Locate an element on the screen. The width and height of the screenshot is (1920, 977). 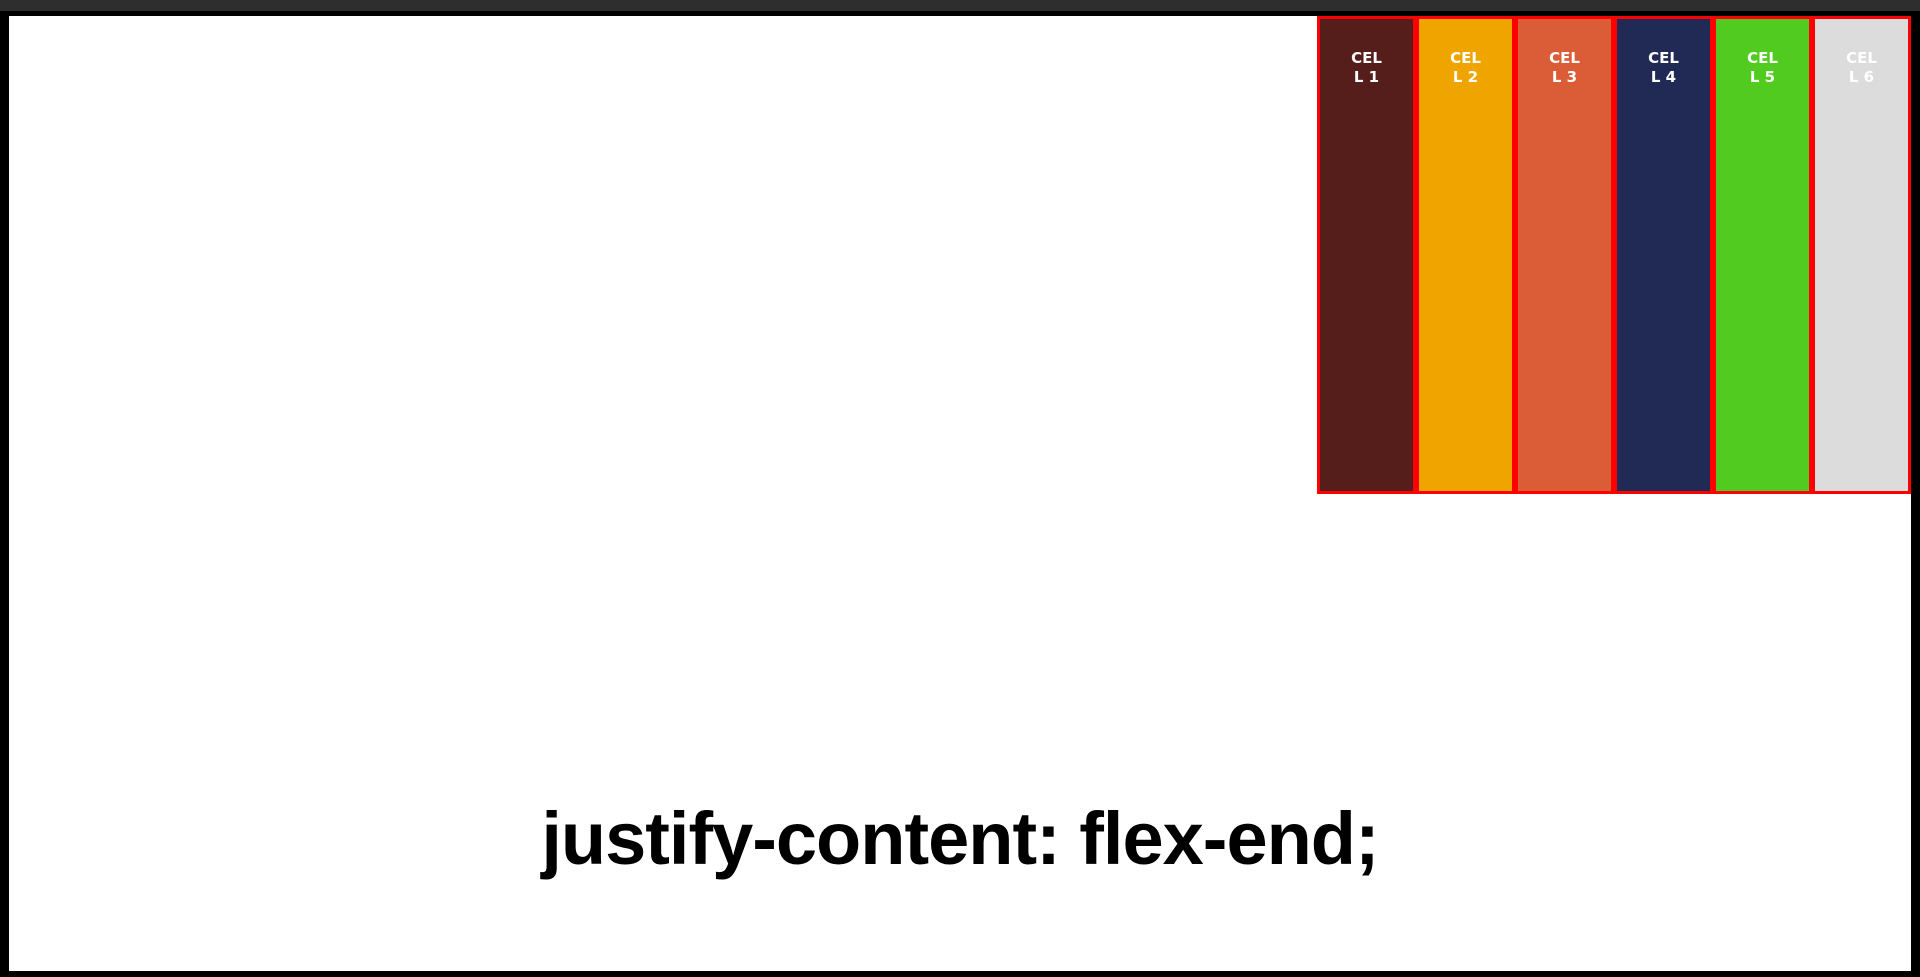
cell-5-label: CELL 5 is located at coordinates (1762, 67).